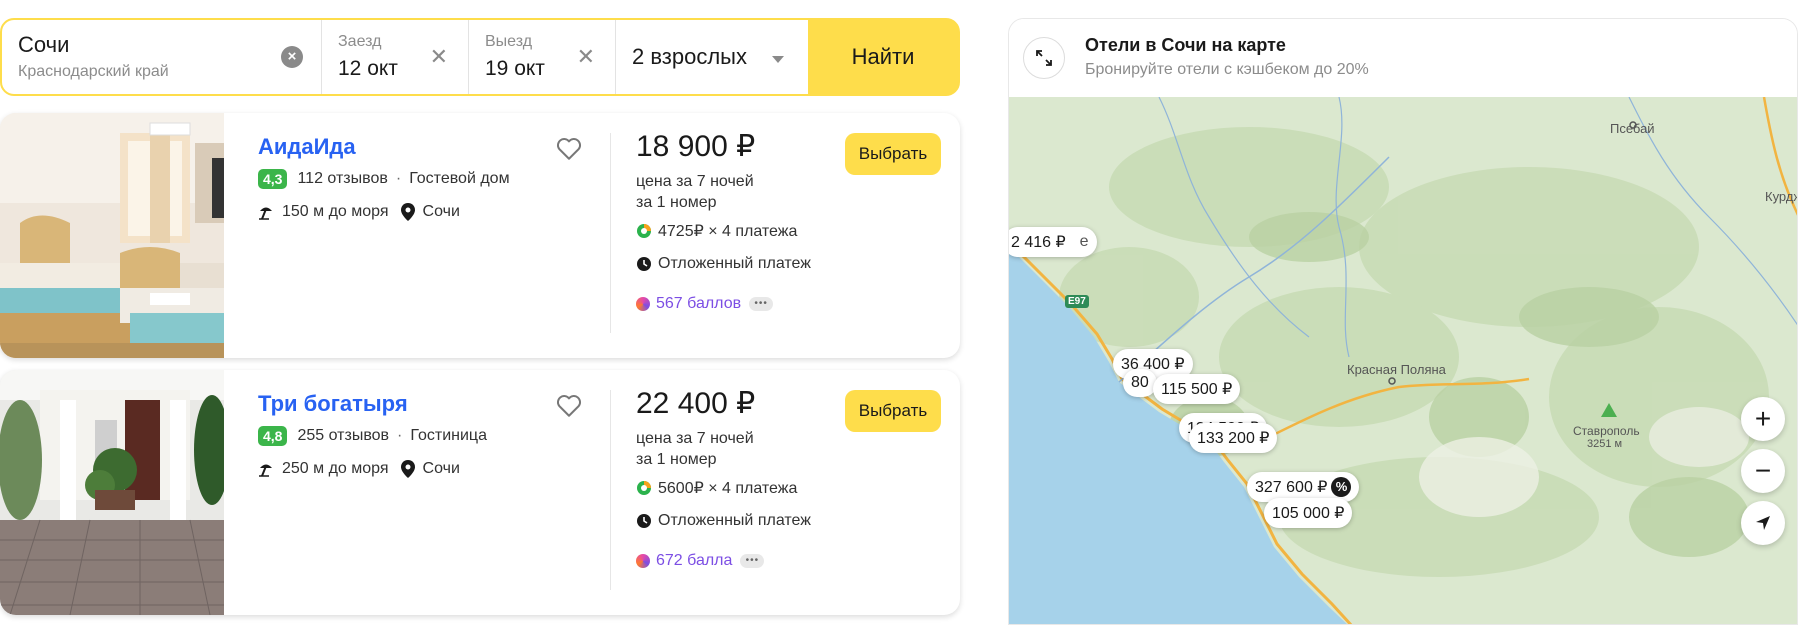 The height and width of the screenshot is (625, 1799). I want to click on clock-icon, so click(644, 264).